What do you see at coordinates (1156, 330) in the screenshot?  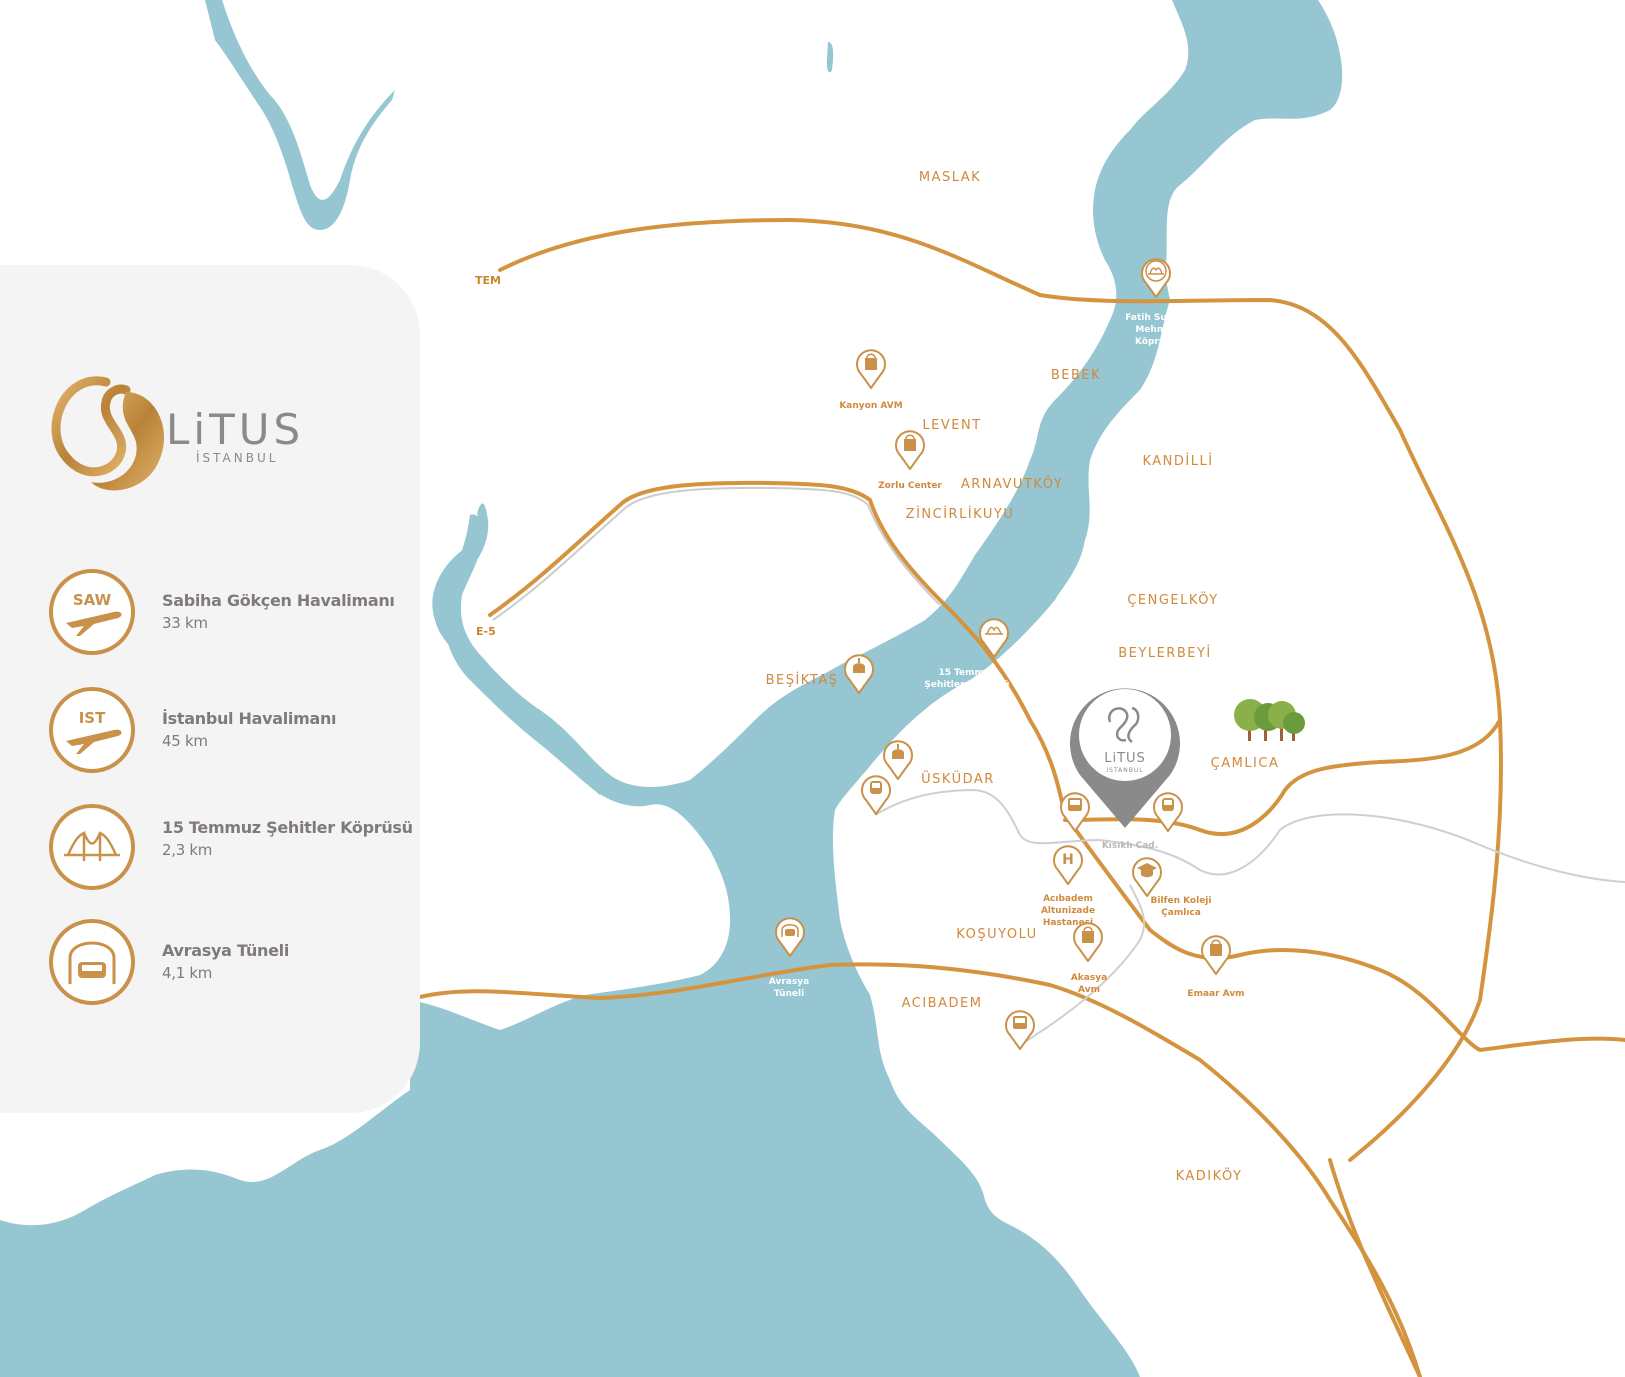 I see `poi-label: Fatih Sultan Mehmet Köprüsü` at bounding box center [1156, 330].